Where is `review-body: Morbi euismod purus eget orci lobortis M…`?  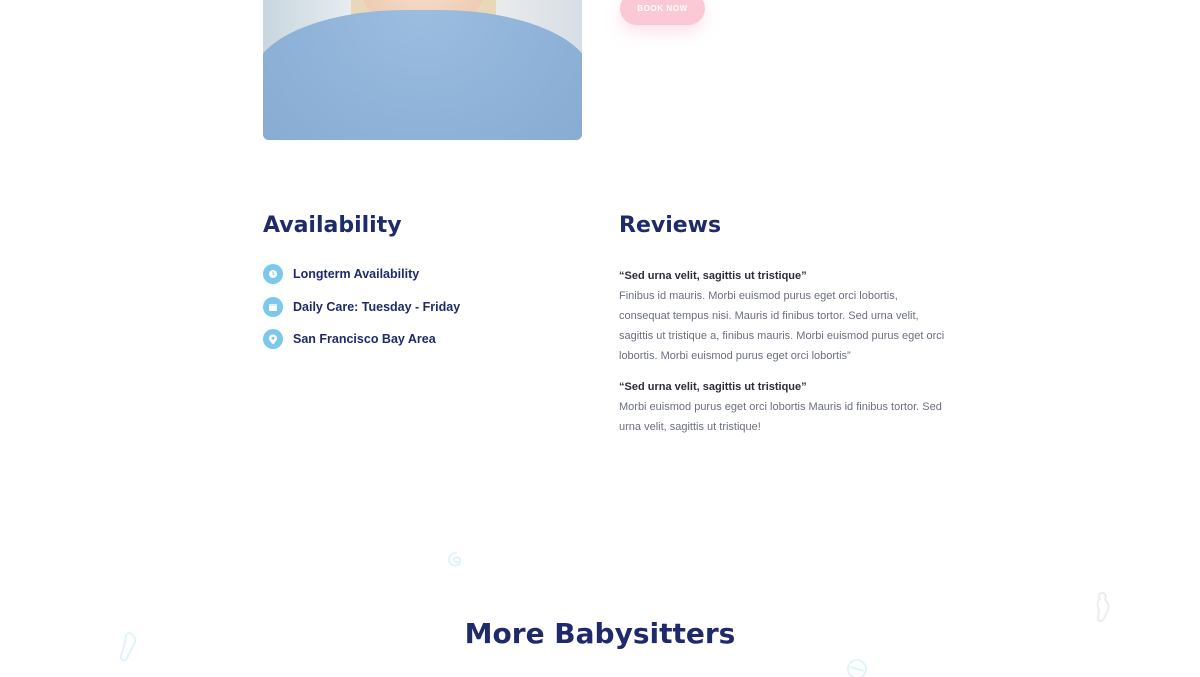 review-body: Morbi euismod purus eget orci lobortis M… is located at coordinates (780, 417).